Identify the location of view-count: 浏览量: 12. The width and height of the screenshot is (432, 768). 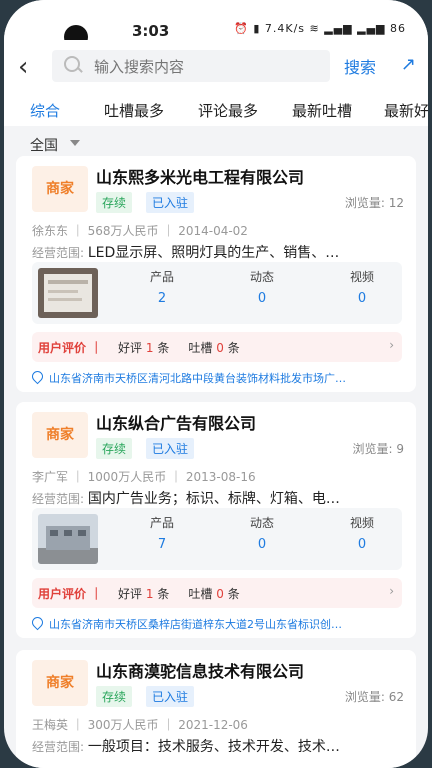
(374, 202).